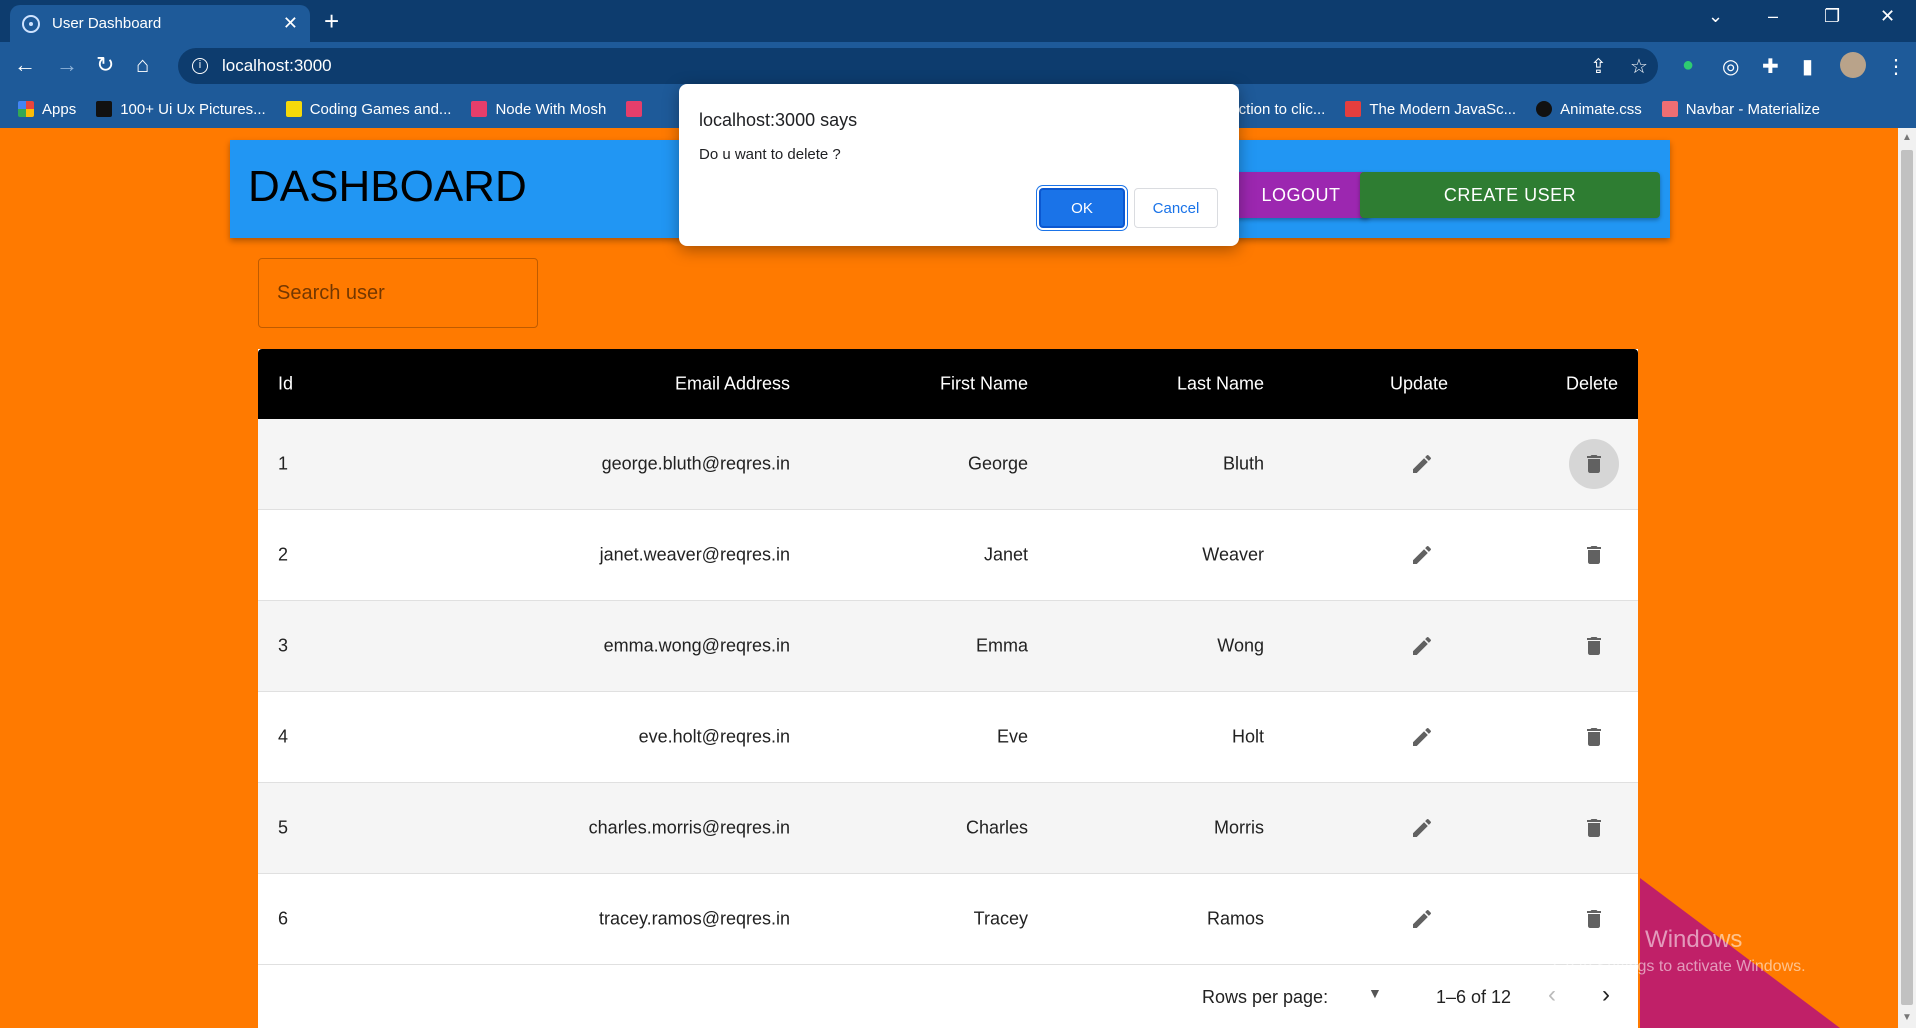 Image resolution: width=1916 pixels, height=1028 pixels. What do you see at coordinates (283, 554) in the screenshot?
I see `cell-id: 2` at bounding box center [283, 554].